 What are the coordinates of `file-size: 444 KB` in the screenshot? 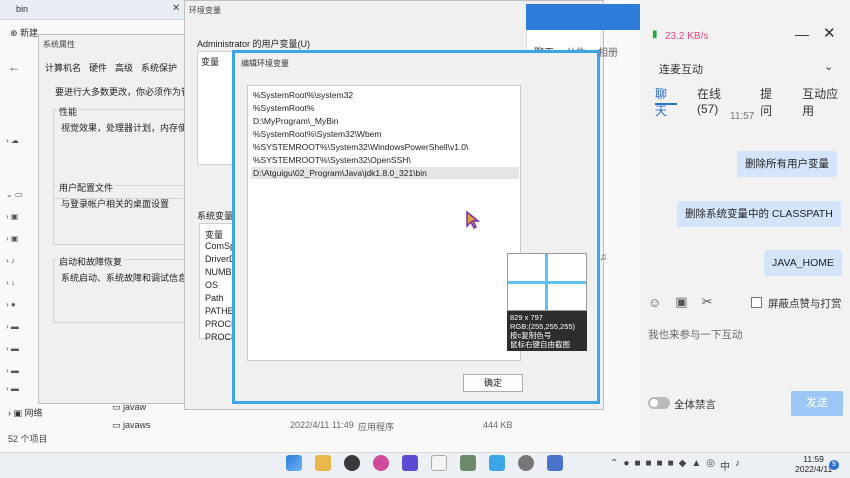 It's located at (498, 425).